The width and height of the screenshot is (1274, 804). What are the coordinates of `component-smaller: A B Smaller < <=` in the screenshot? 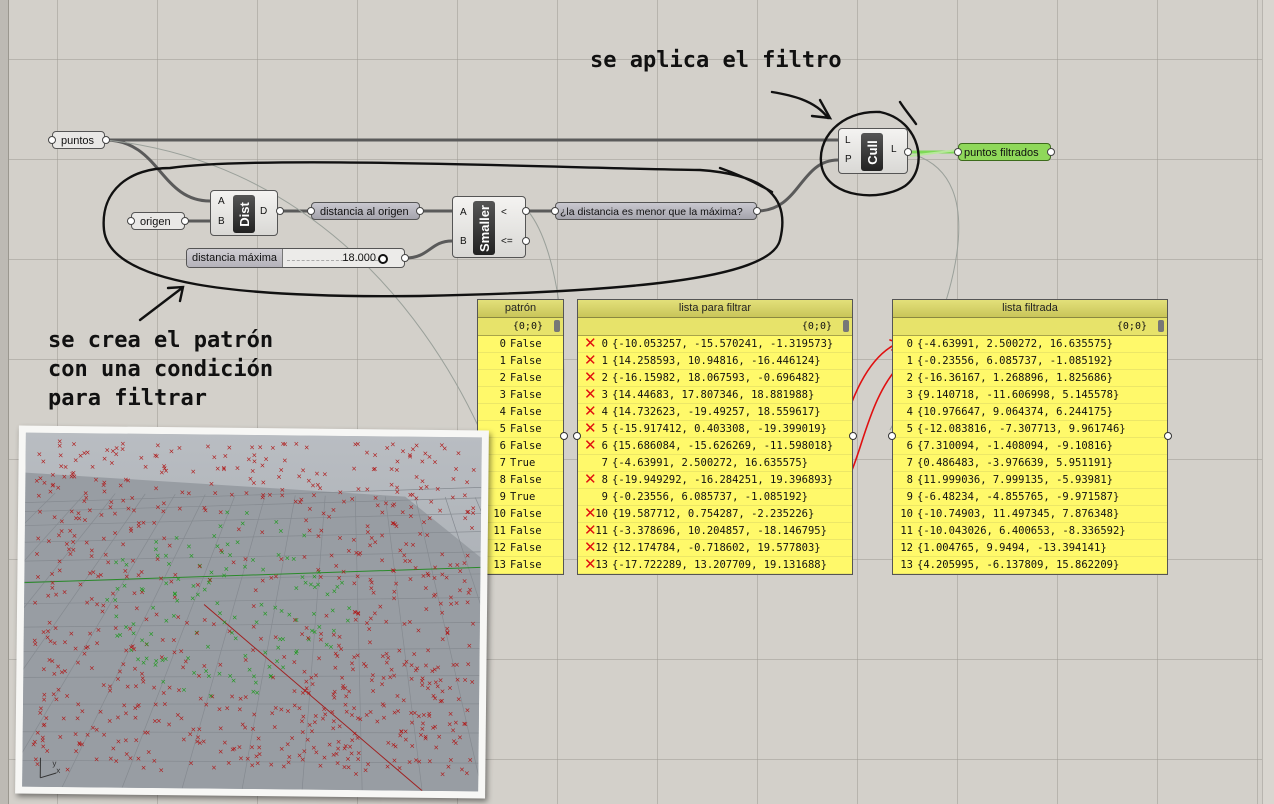 It's located at (489, 227).